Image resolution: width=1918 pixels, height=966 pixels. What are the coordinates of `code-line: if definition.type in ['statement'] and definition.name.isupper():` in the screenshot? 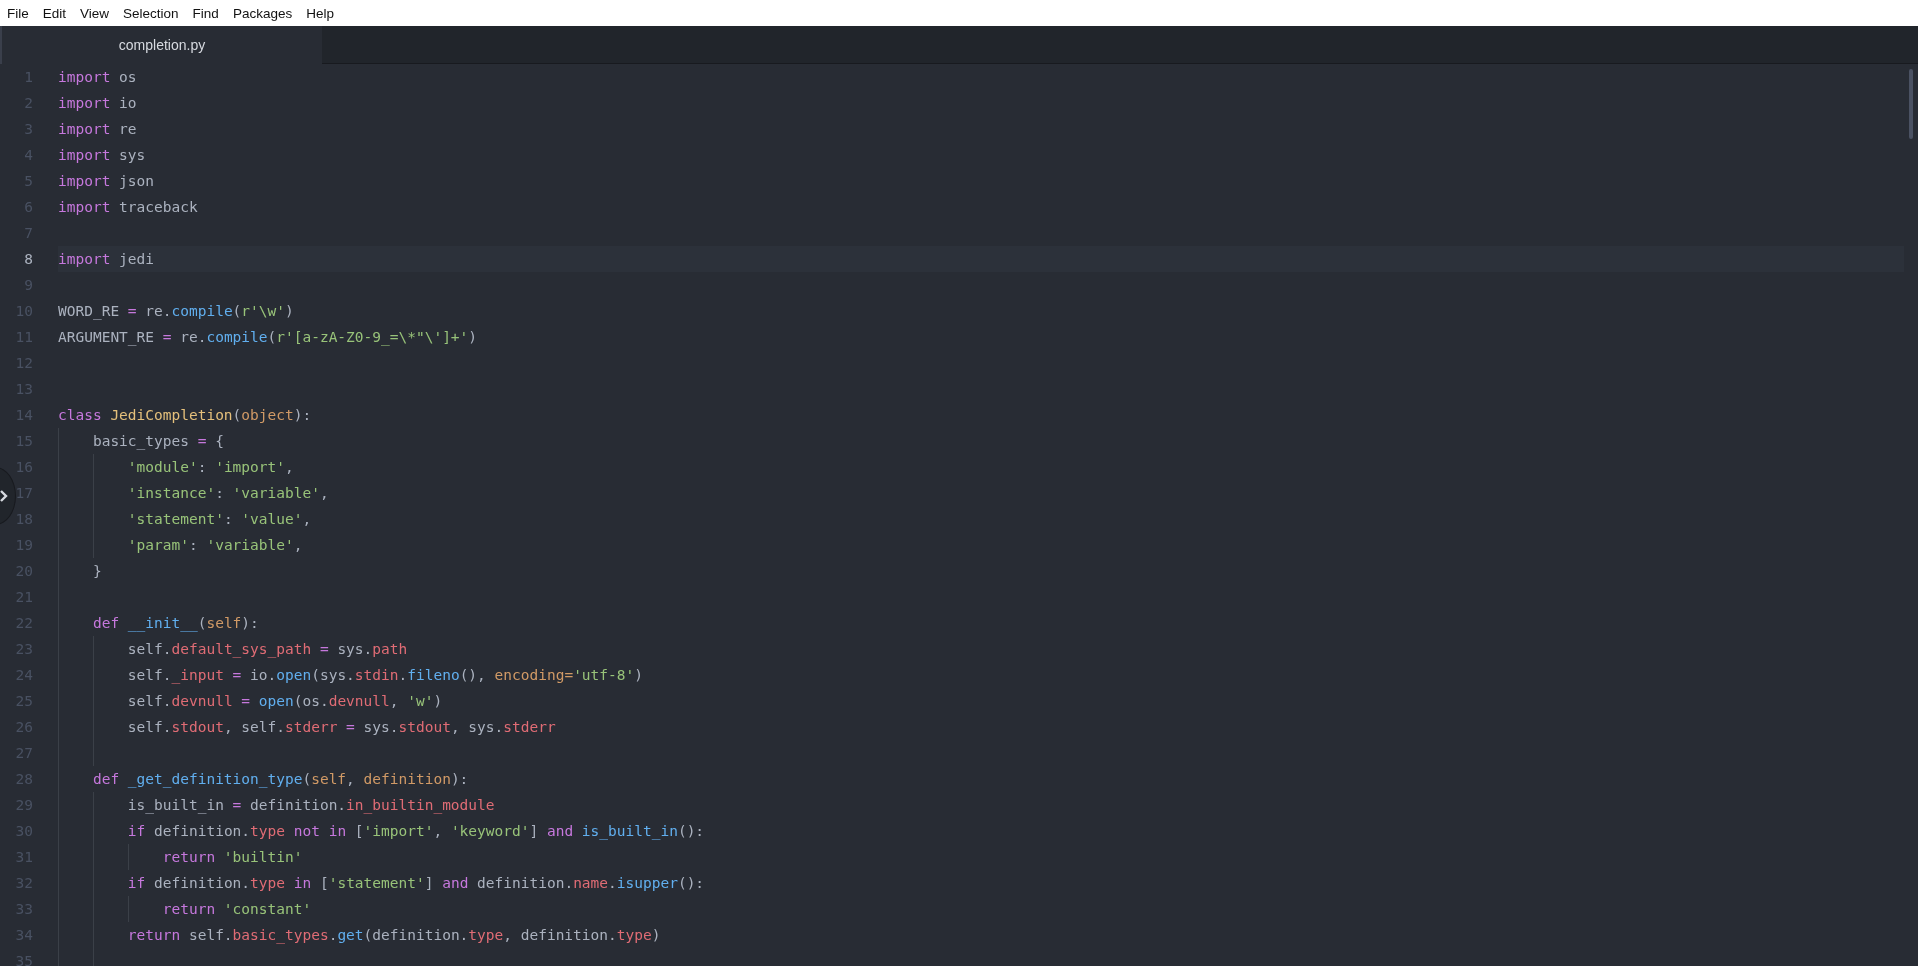 It's located at (415, 883).